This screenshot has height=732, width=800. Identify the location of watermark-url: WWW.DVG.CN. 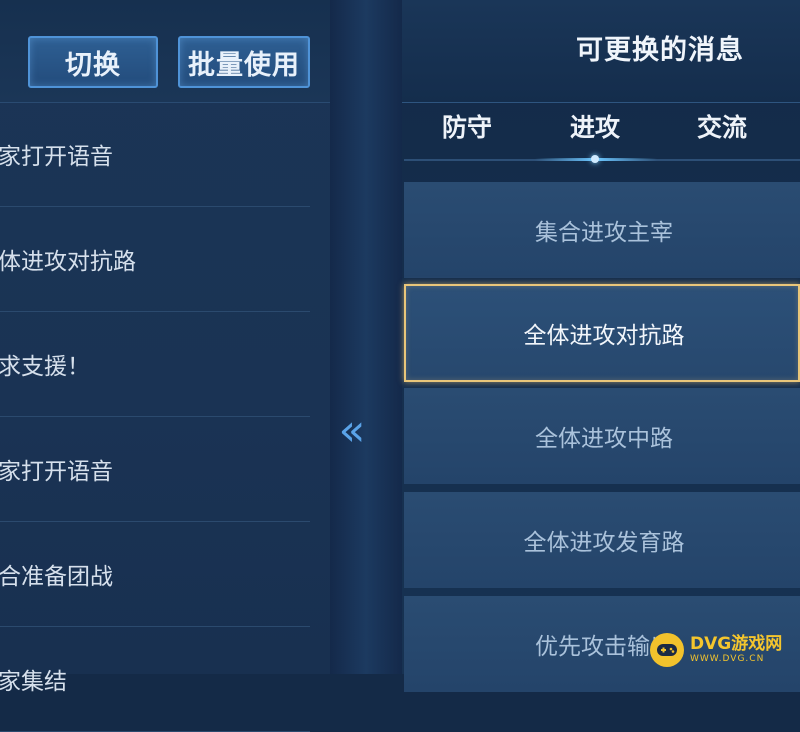
(727, 659).